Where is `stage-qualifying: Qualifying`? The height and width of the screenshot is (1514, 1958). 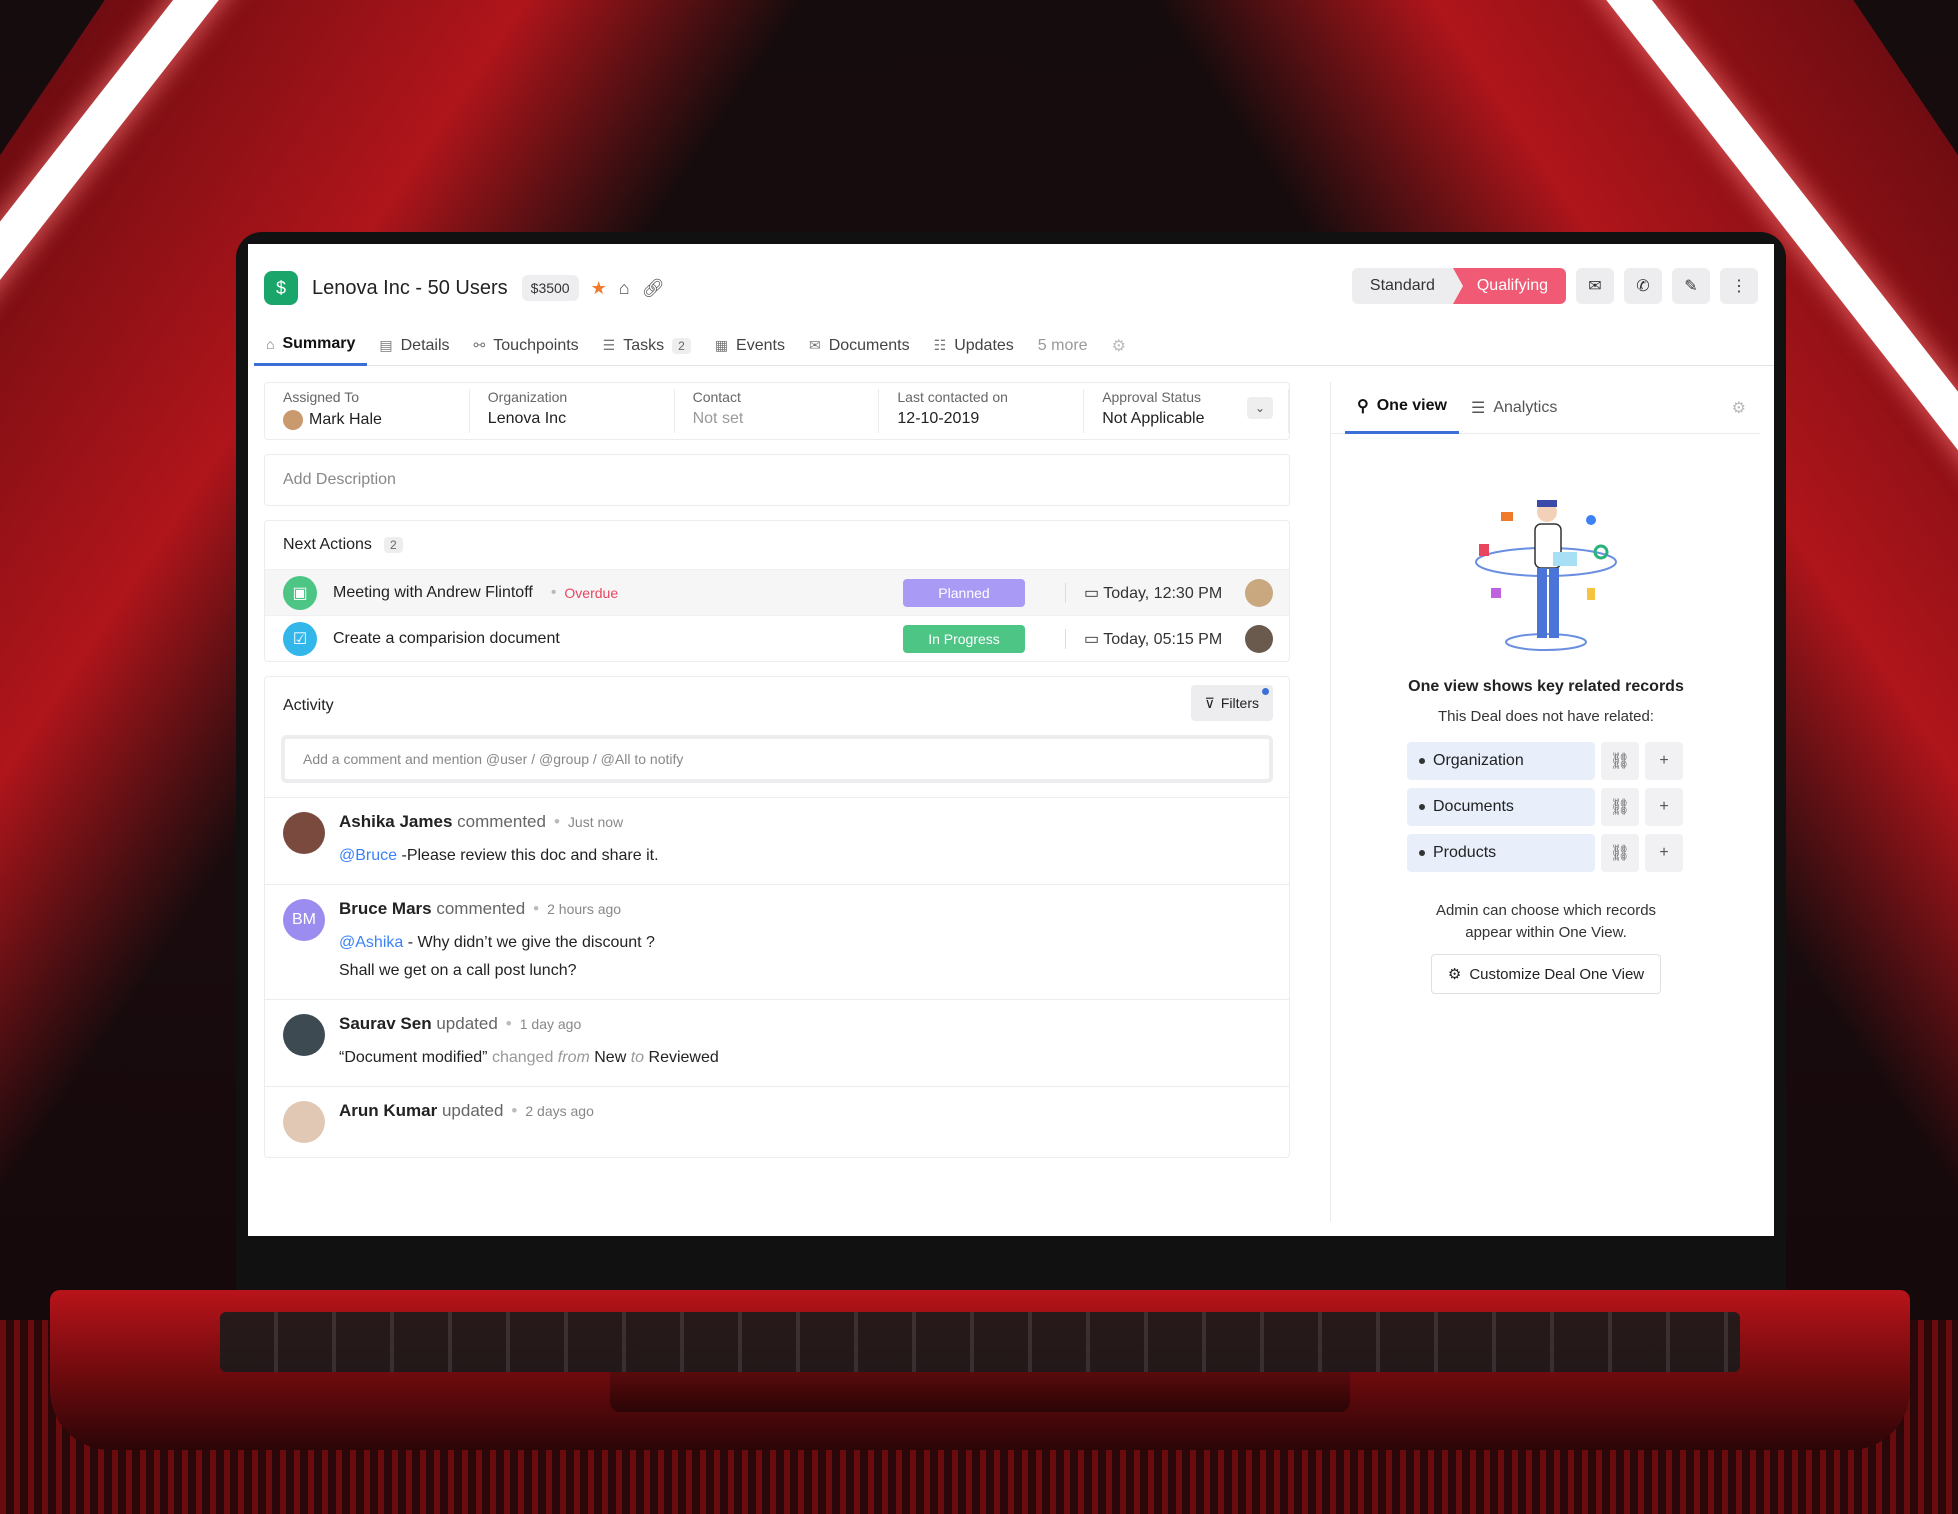
stage-qualifying: Qualifying is located at coordinates (1509, 286).